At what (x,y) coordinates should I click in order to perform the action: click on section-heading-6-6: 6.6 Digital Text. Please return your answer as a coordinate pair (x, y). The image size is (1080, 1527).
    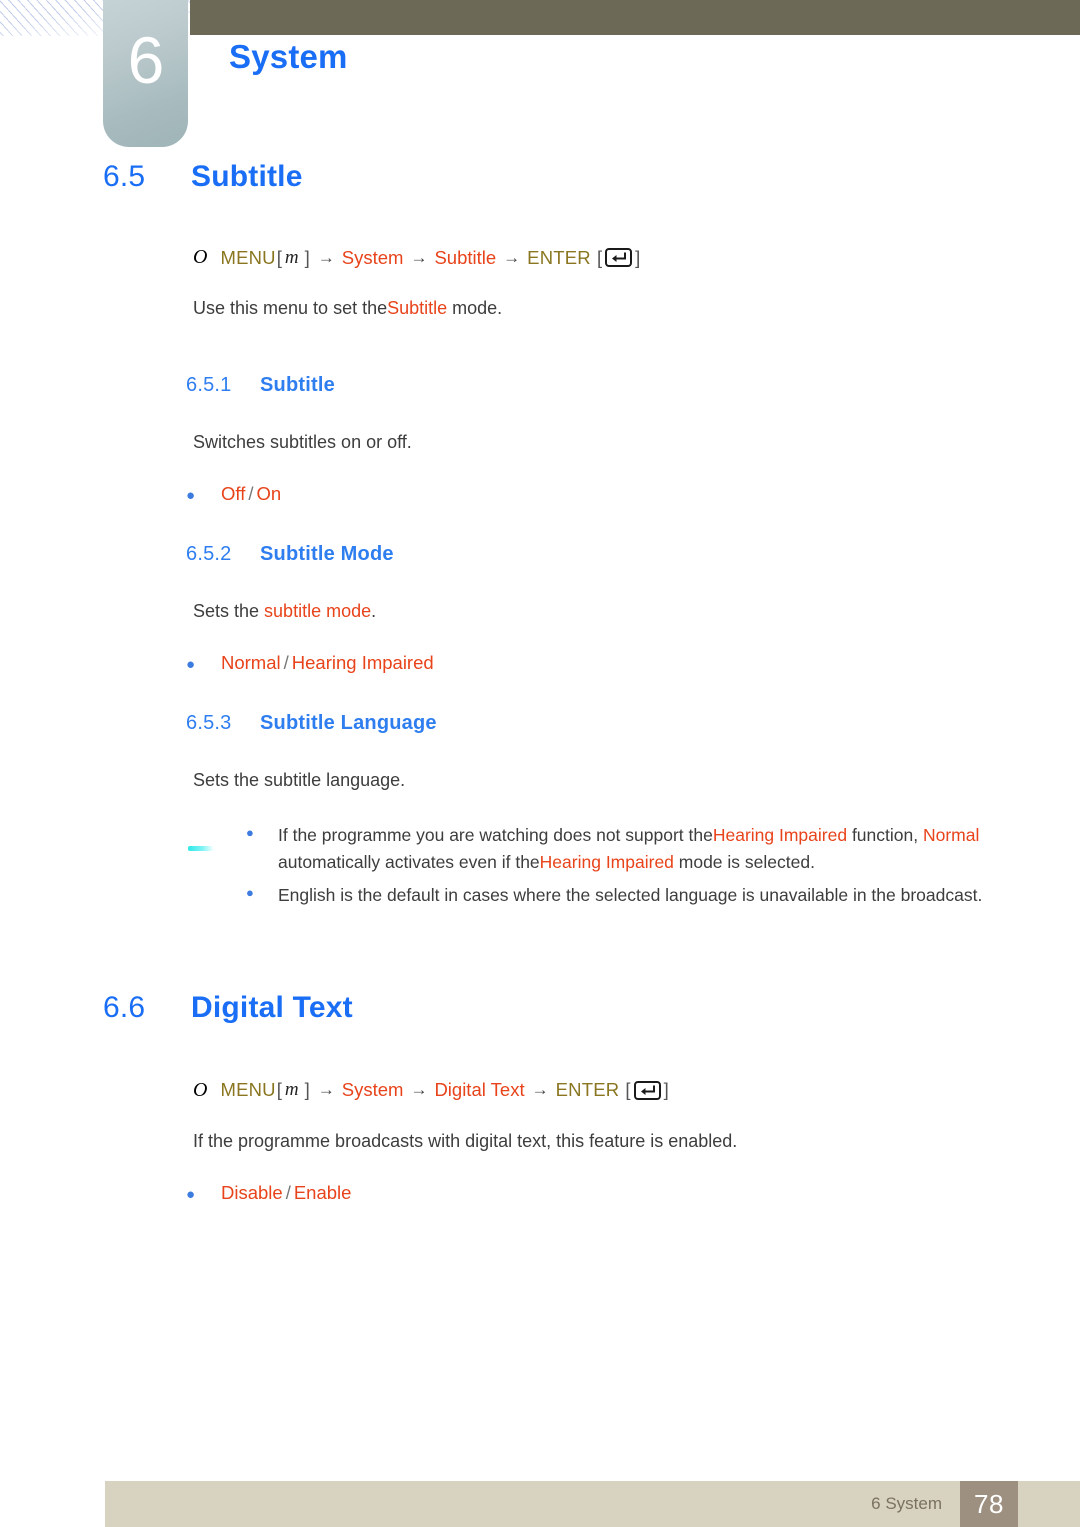
    Looking at the image, I should click on (540, 1008).